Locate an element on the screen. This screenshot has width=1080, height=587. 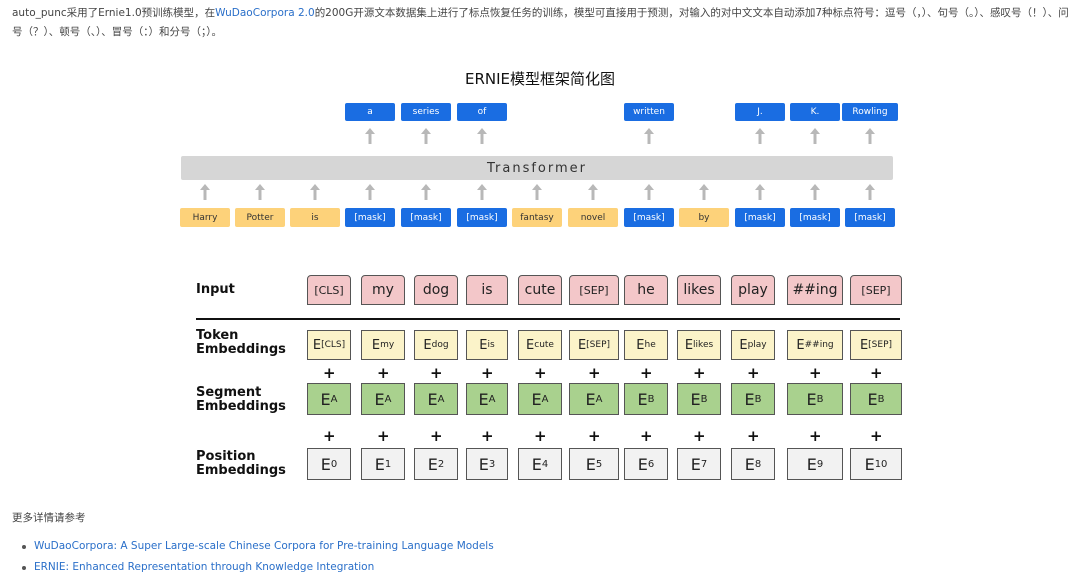
token-embedding: Ehe is located at coordinates (646, 345).